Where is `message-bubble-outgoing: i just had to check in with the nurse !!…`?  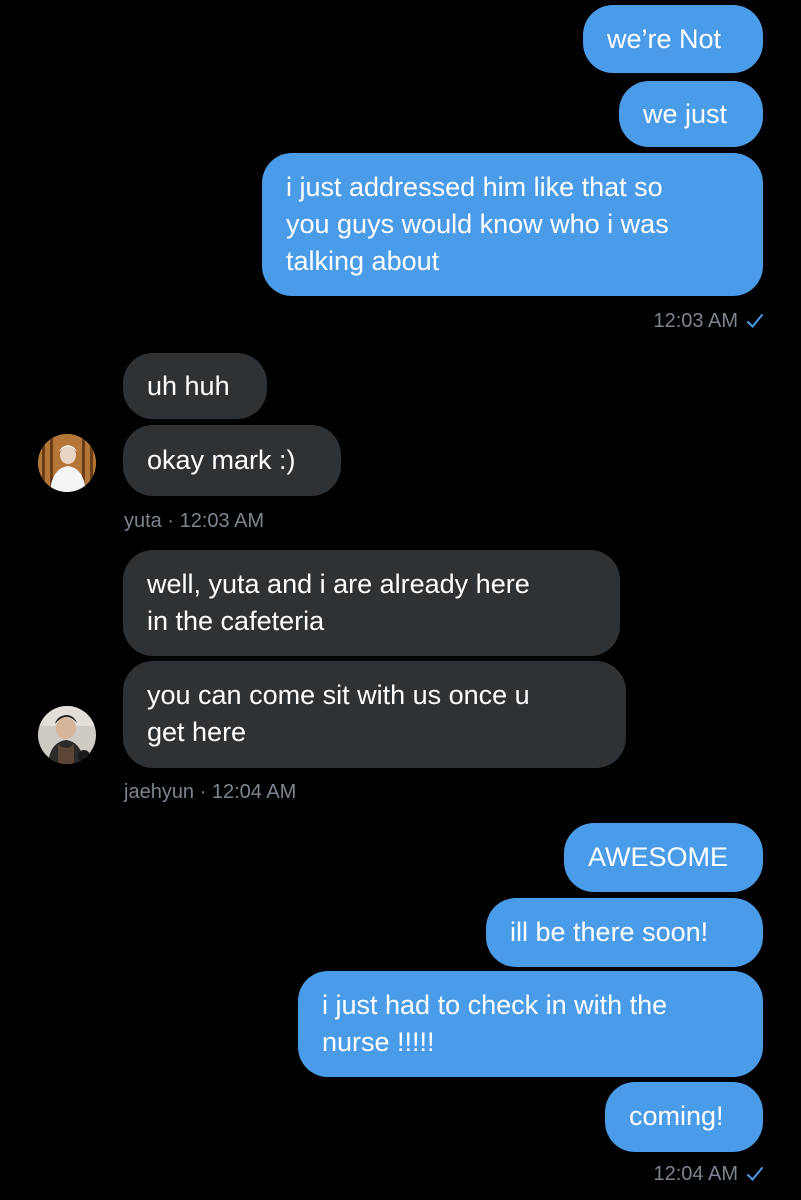 message-bubble-outgoing: i just had to check in with the nurse !!… is located at coordinates (530, 1024).